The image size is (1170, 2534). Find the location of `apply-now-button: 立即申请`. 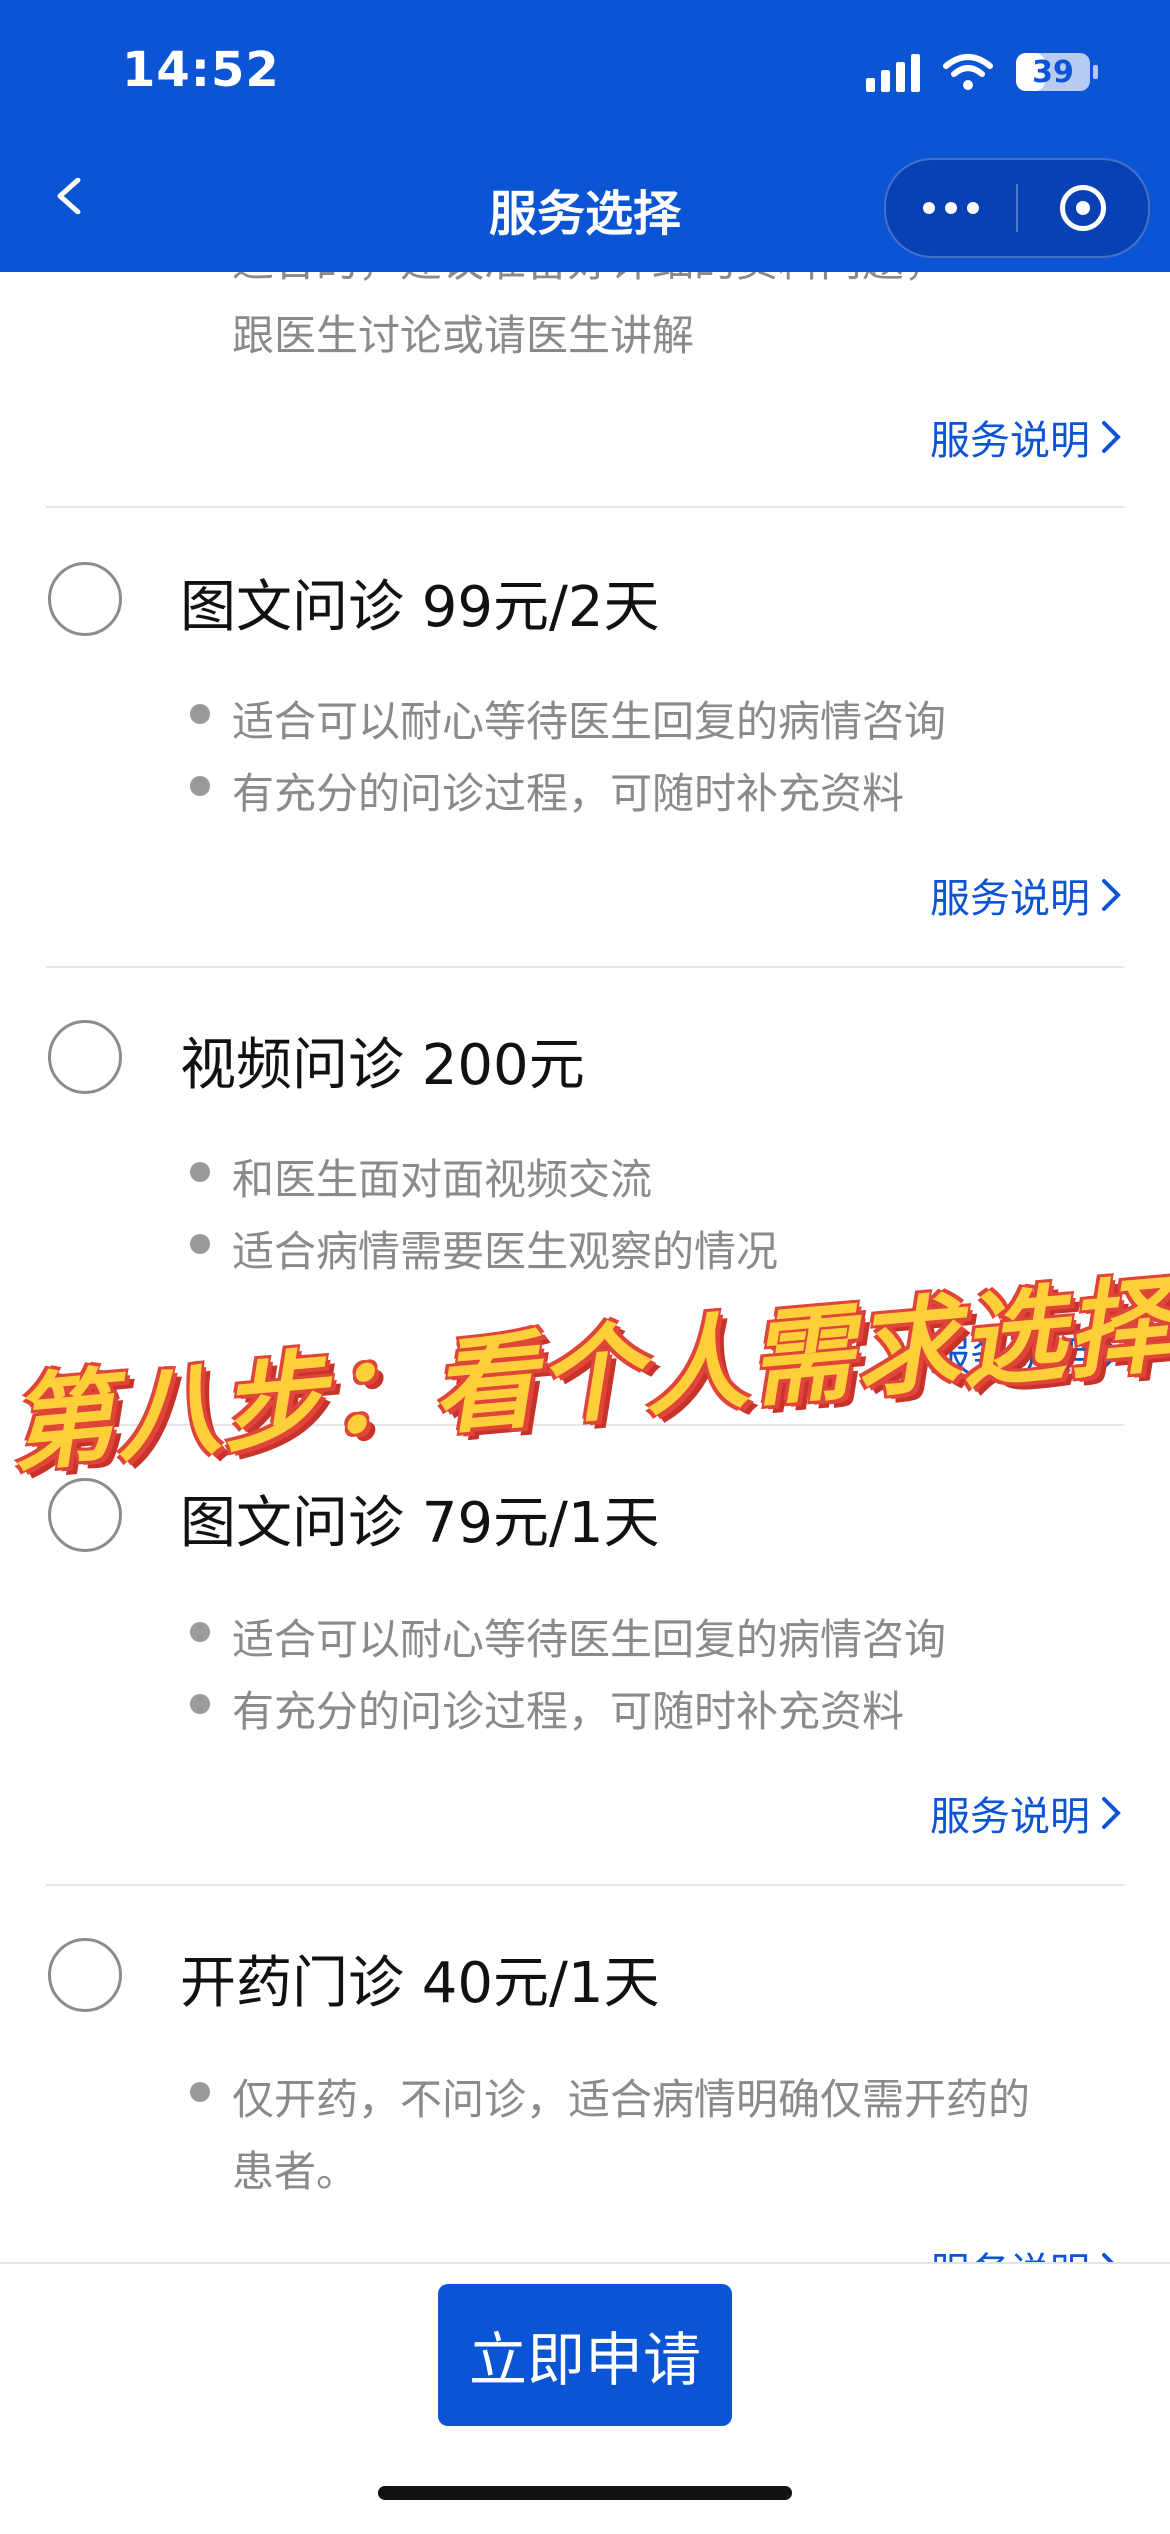

apply-now-button: 立即申请 is located at coordinates (585, 2355).